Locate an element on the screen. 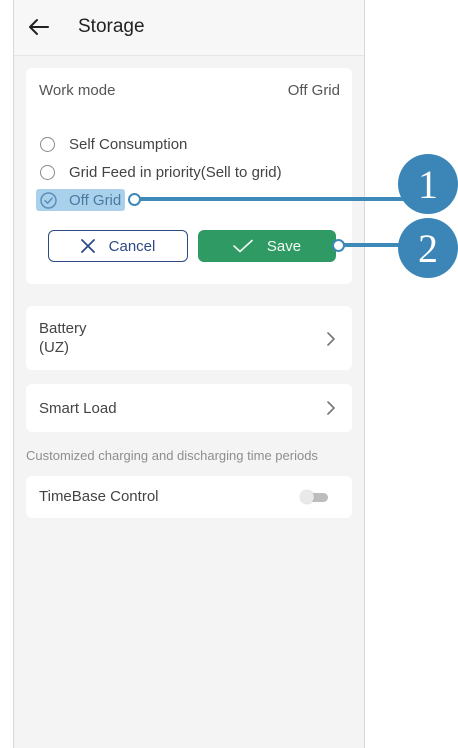 This screenshot has height=748, width=458. radio-self-consumption: Self Consumption is located at coordinates (113, 144).